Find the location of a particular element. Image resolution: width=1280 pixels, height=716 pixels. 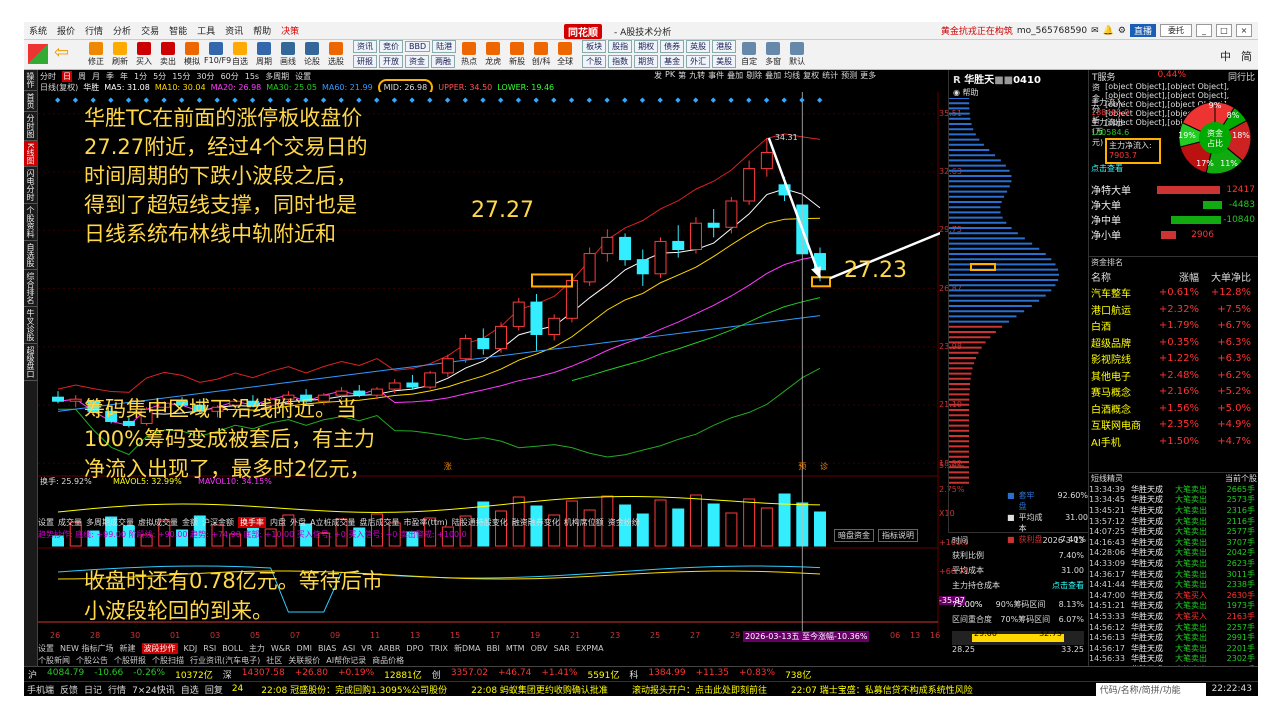

period-0: 分时 is located at coordinates (48, 76).